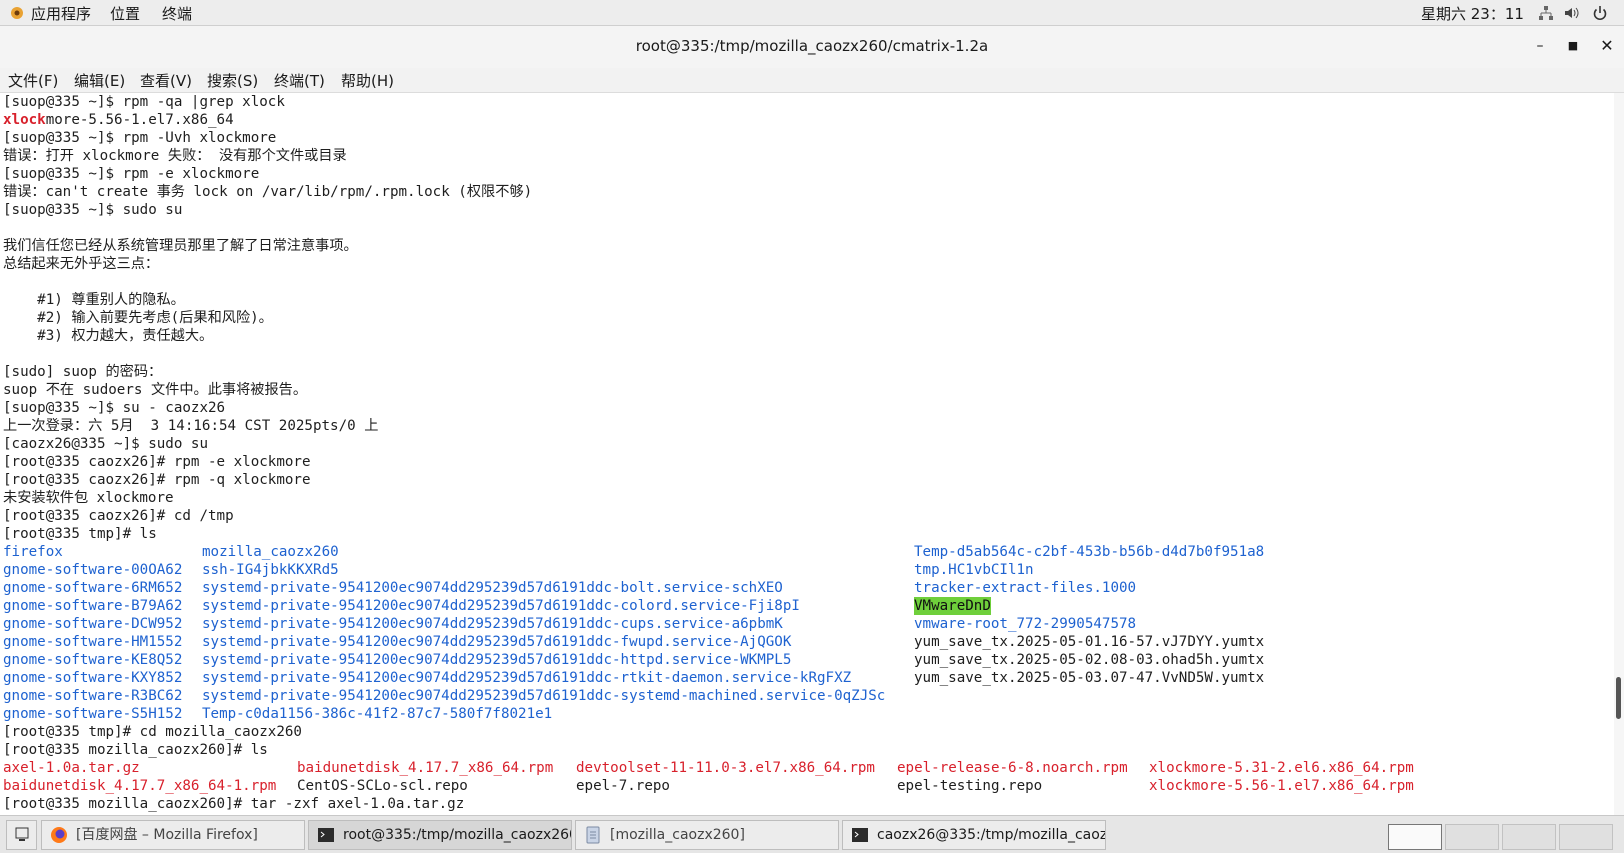  Describe the element at coordinates (1546, 13) in the screenshot. I see `network-icon` at that location.